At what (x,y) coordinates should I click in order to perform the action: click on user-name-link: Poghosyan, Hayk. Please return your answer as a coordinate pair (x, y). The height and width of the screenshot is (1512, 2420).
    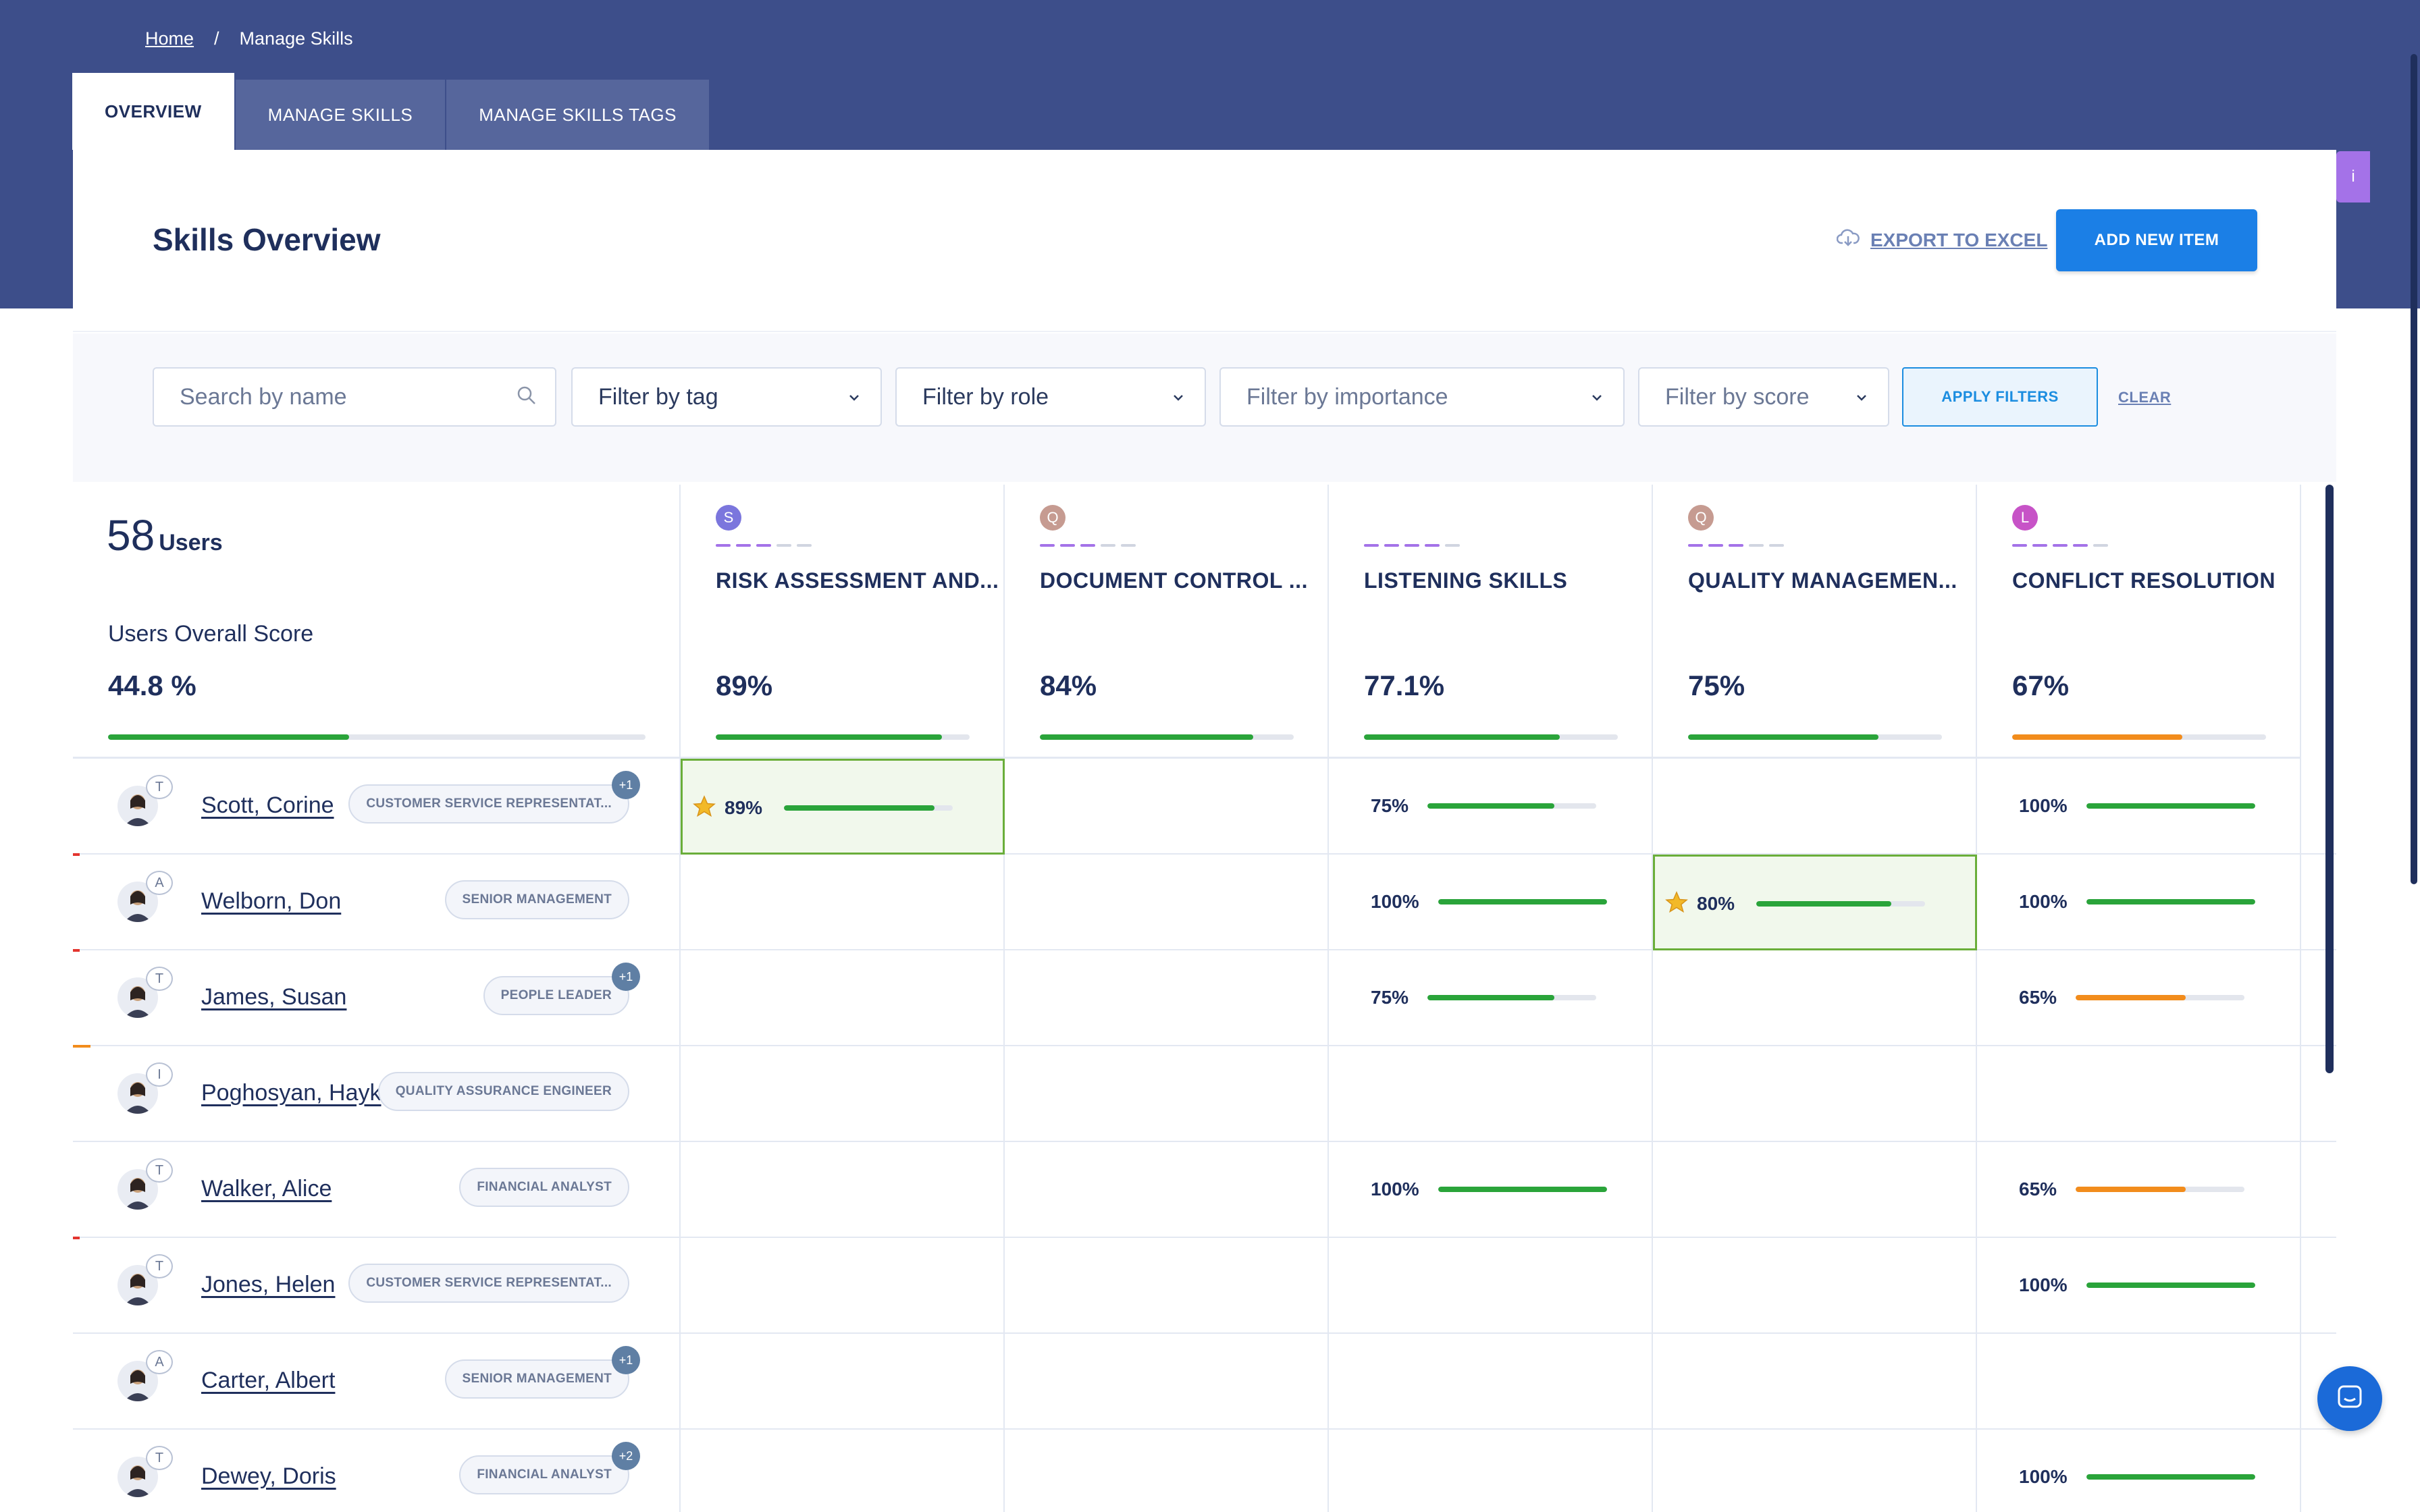
    Looking at the image, I should click on (291, 1093).